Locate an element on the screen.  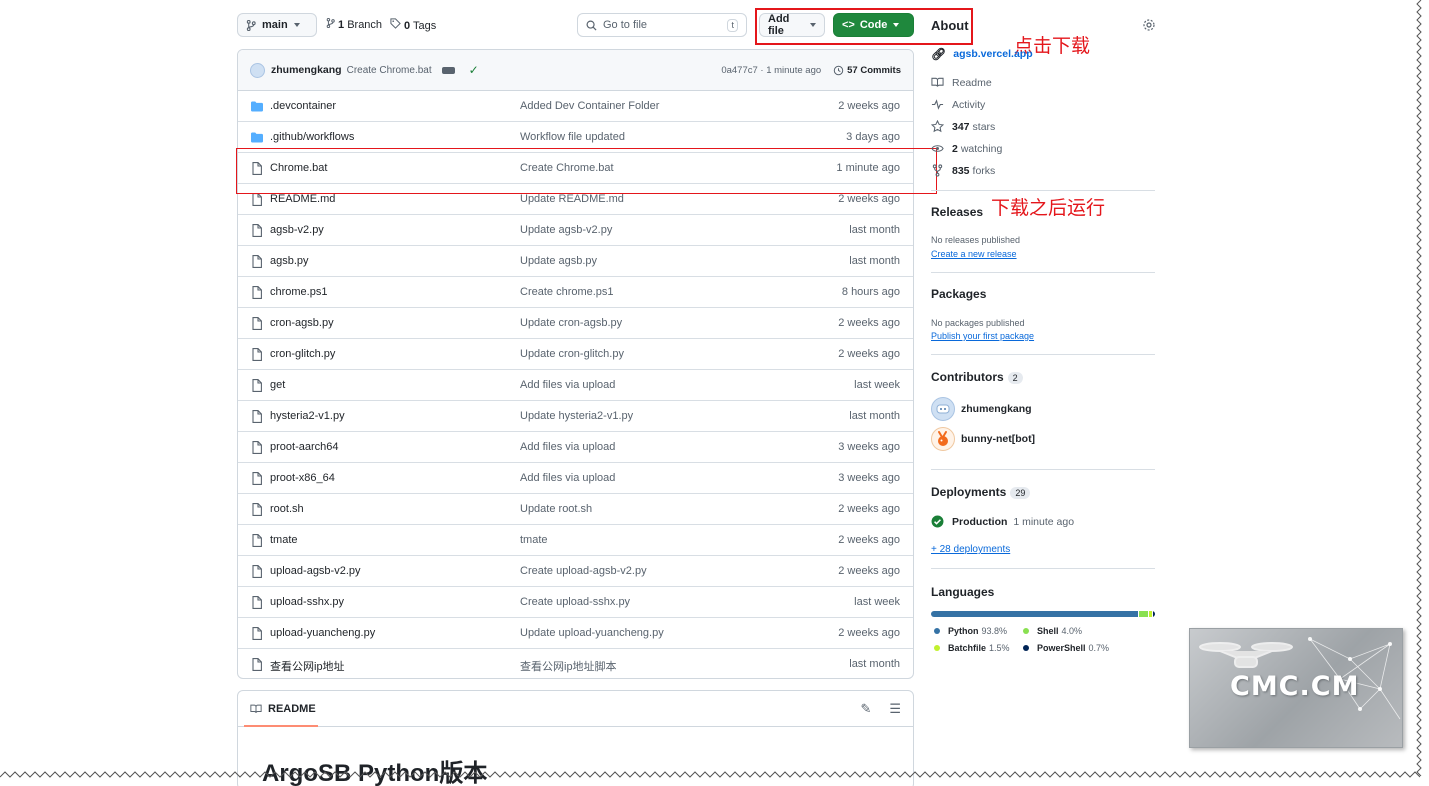
branch-tag-info: 1 Branch 0 Tags is located at coordinates (381, 24).